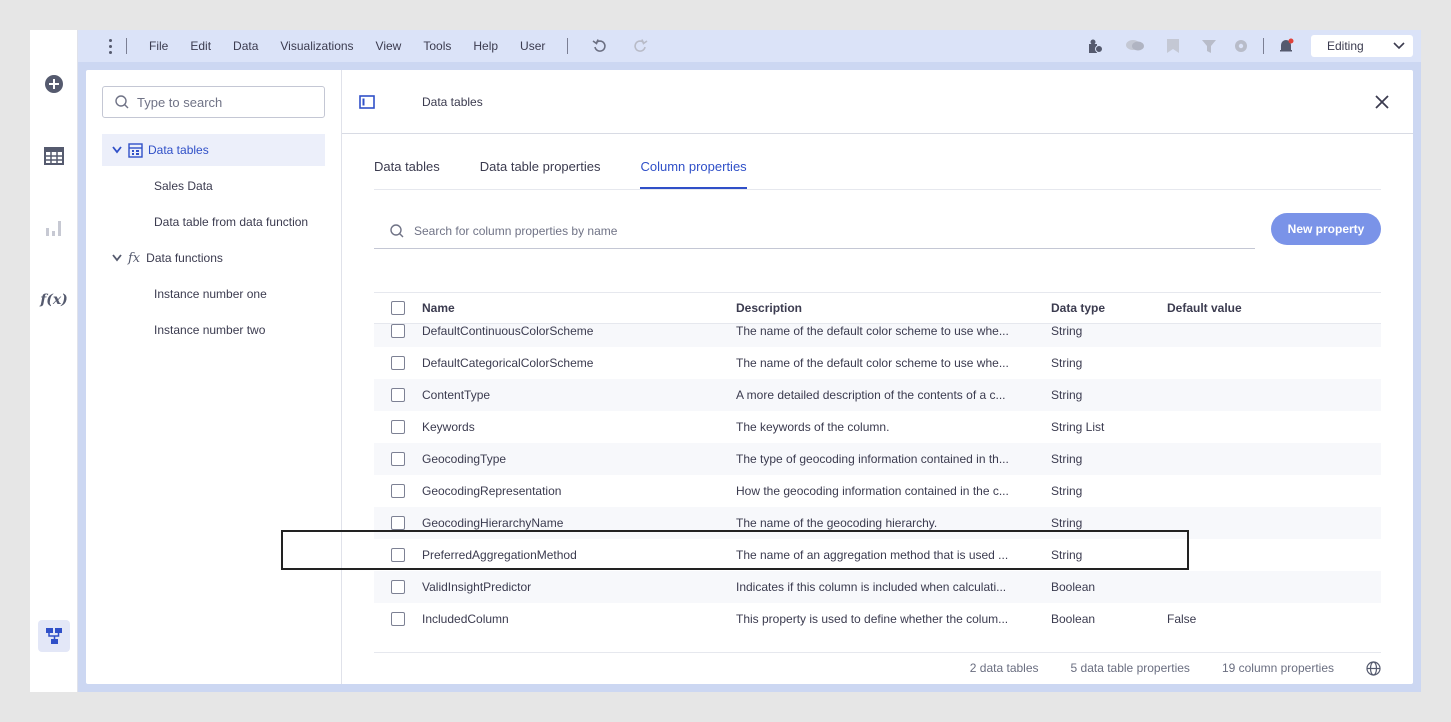 This screenshot has height=722, width=1451. I want to click on page-title: Data tables, so click(452, 102).